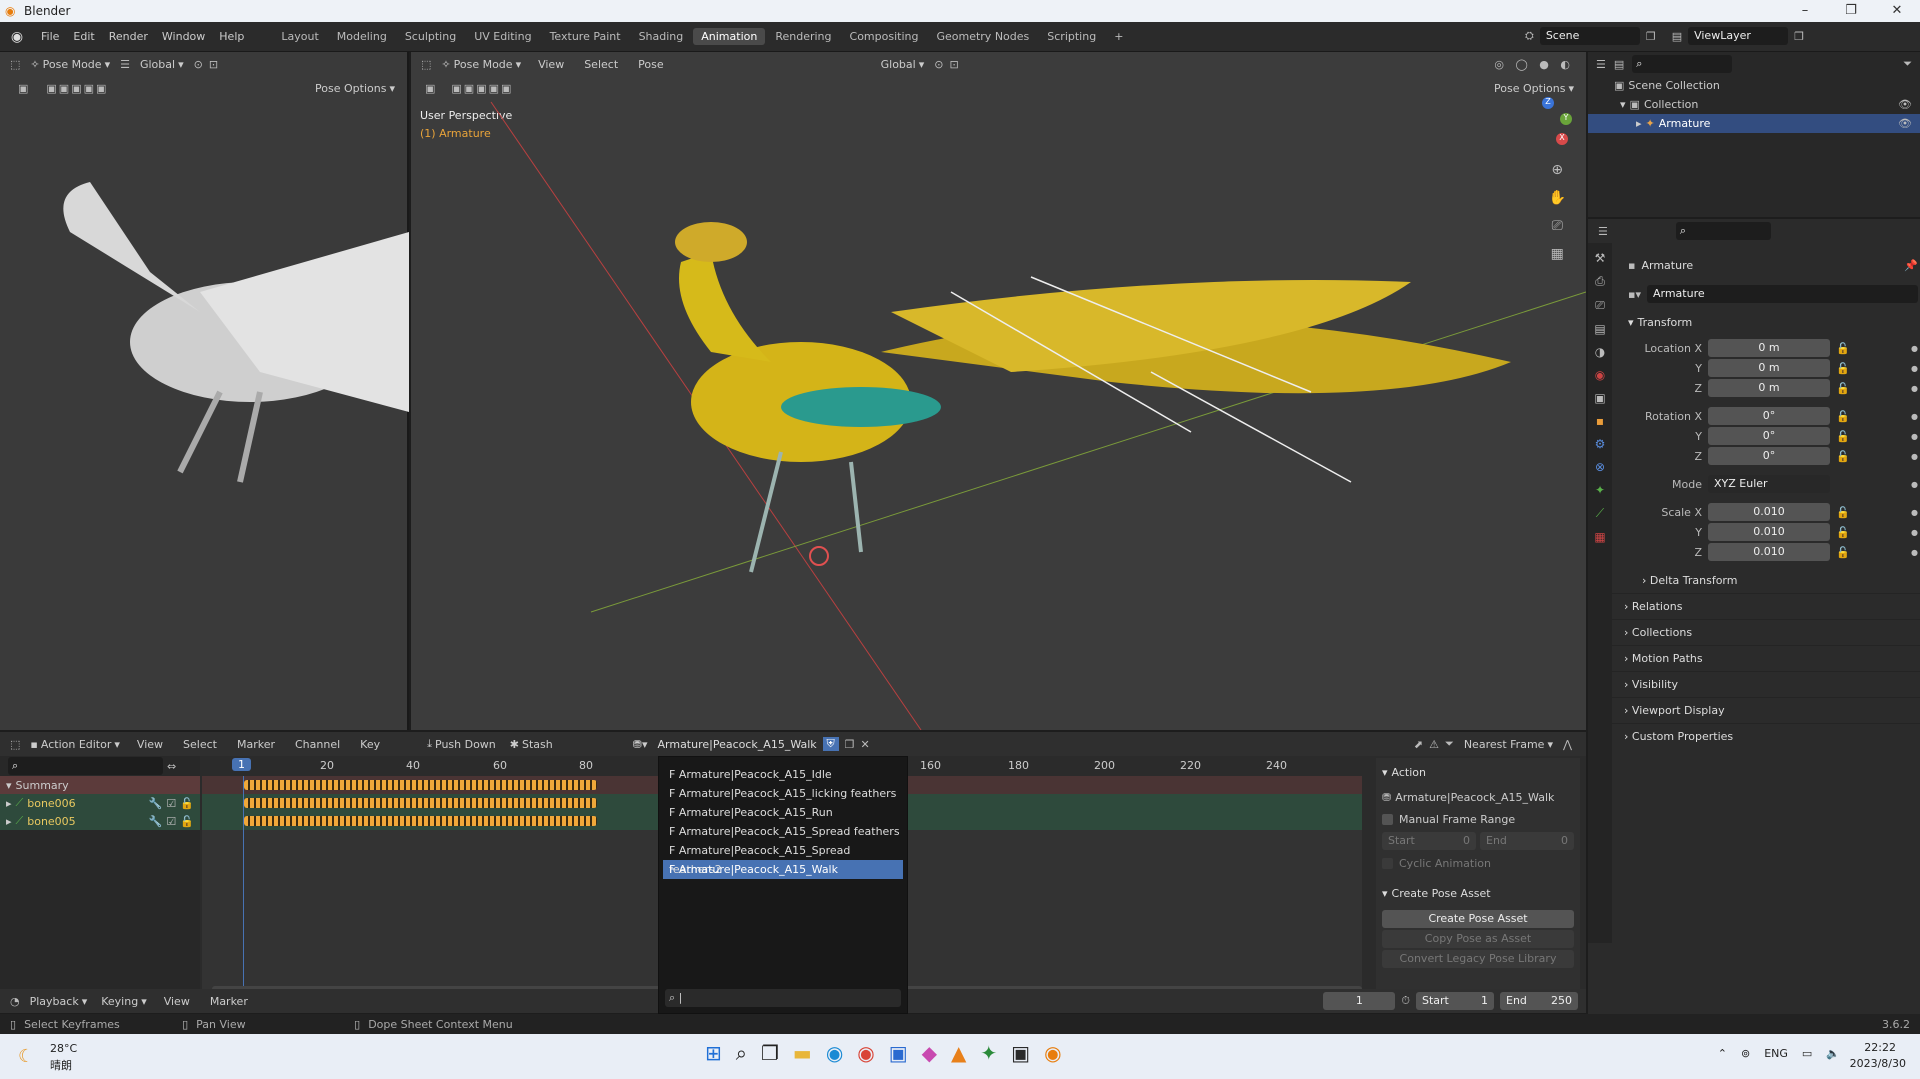 This screenshot has height=1079, width=1920. I want to click on visibility-eye-icon: 👁, so click(1905, 104).